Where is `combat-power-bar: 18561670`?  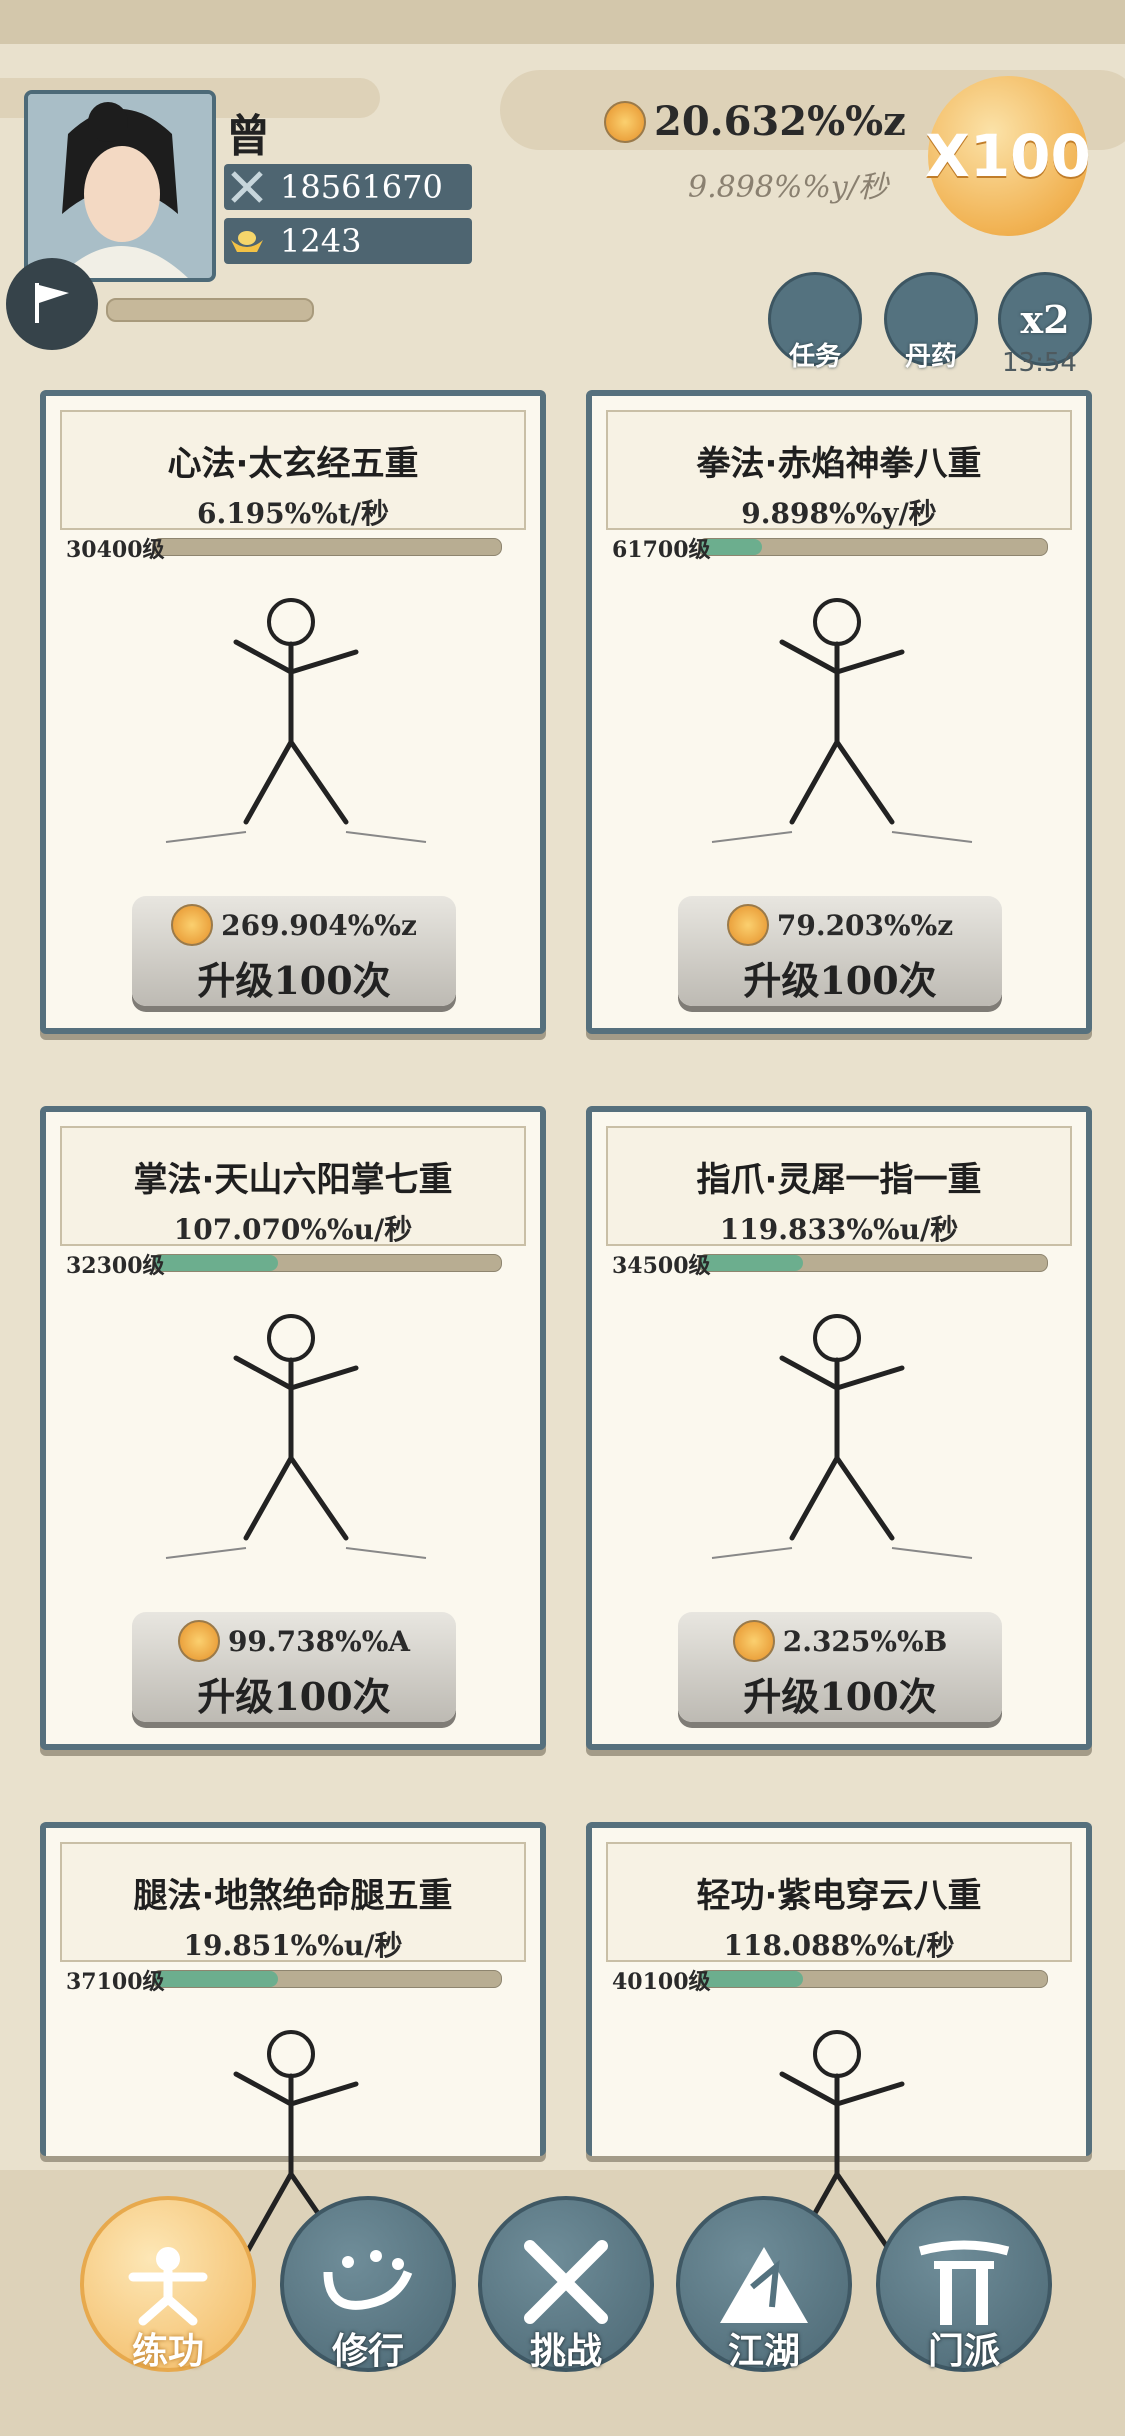
combat-power-bar: 18561670 is located at coordinates (348, 187).